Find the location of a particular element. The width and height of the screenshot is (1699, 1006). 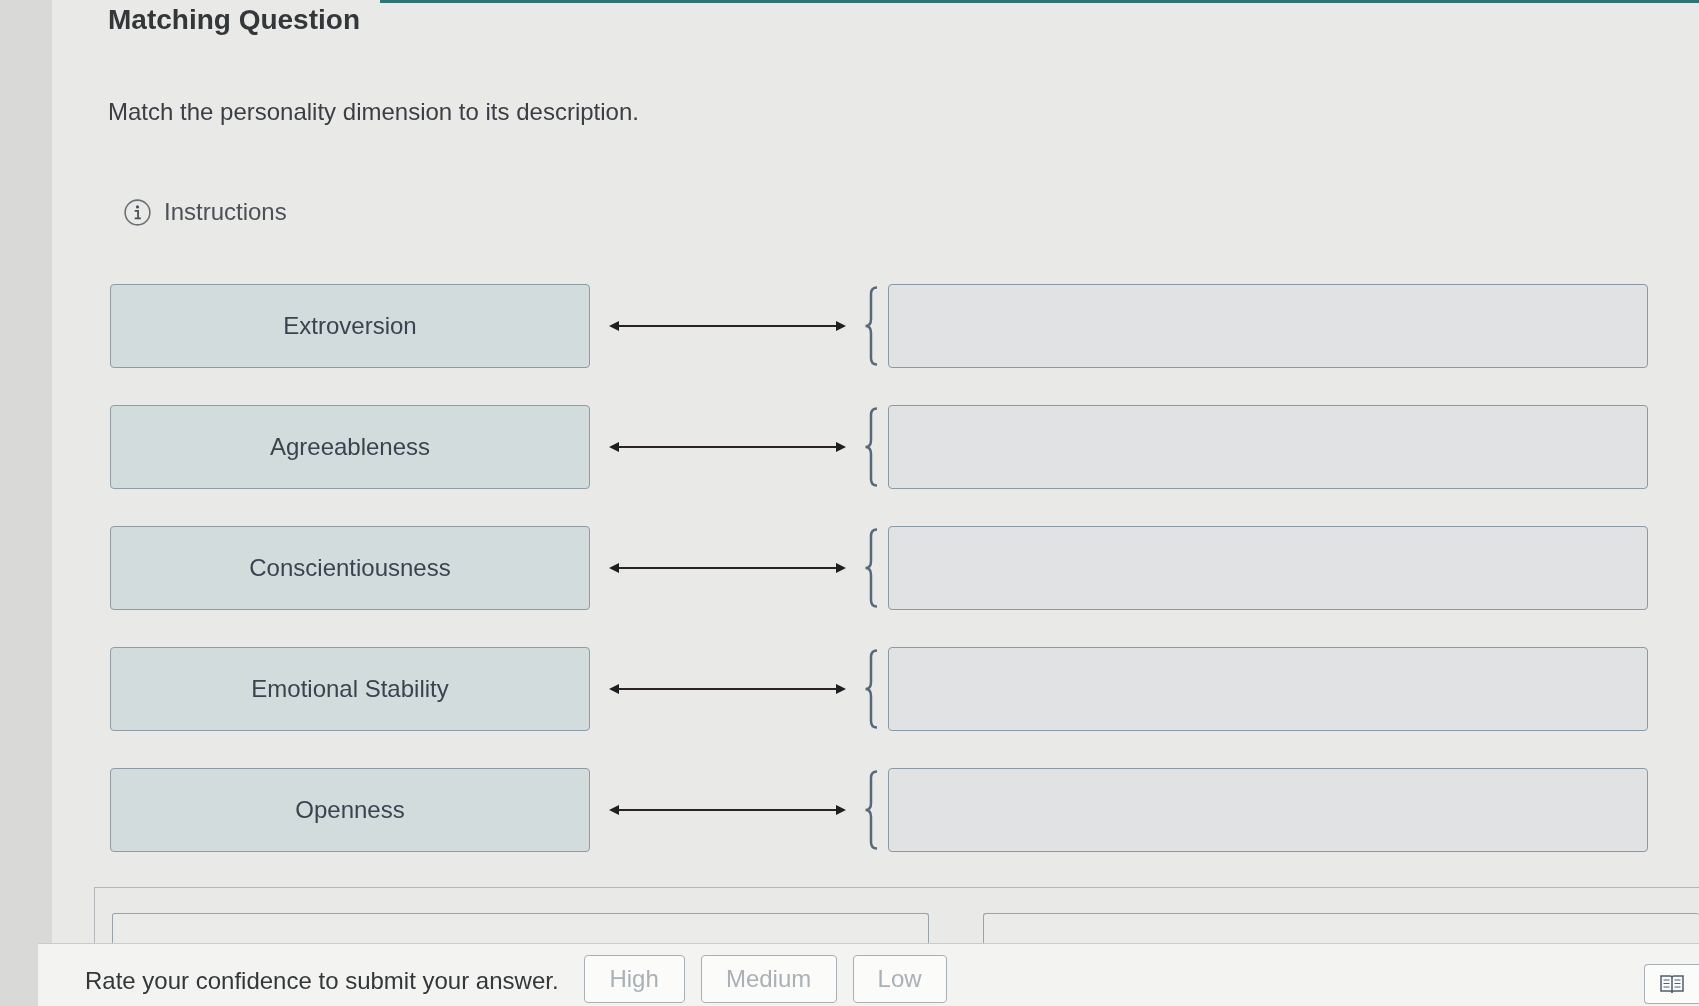

confidence-prompt: Rate your confidence to submit your answer. is located at coordinates (322, 981).